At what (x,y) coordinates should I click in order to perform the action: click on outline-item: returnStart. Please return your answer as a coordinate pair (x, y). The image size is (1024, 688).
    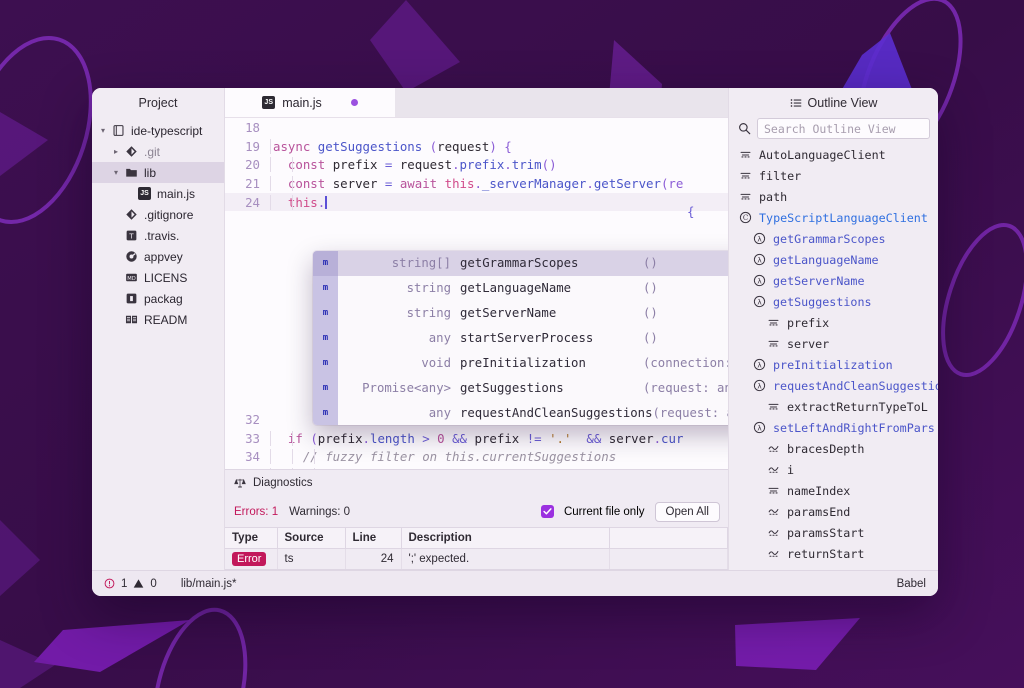
    Looking at the image, I should click on (833, 553).